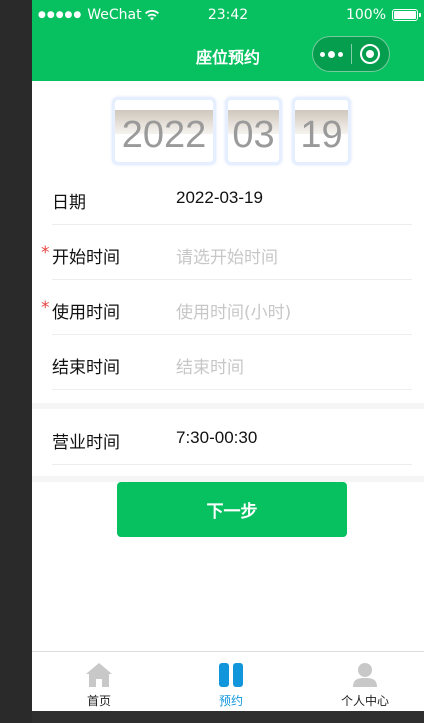 The height and width of the screenshot is (723, 424). Describe the element at coordinates (364, 701) in the screenshot. I see `tab-profile-label: 个人中心` at that location.